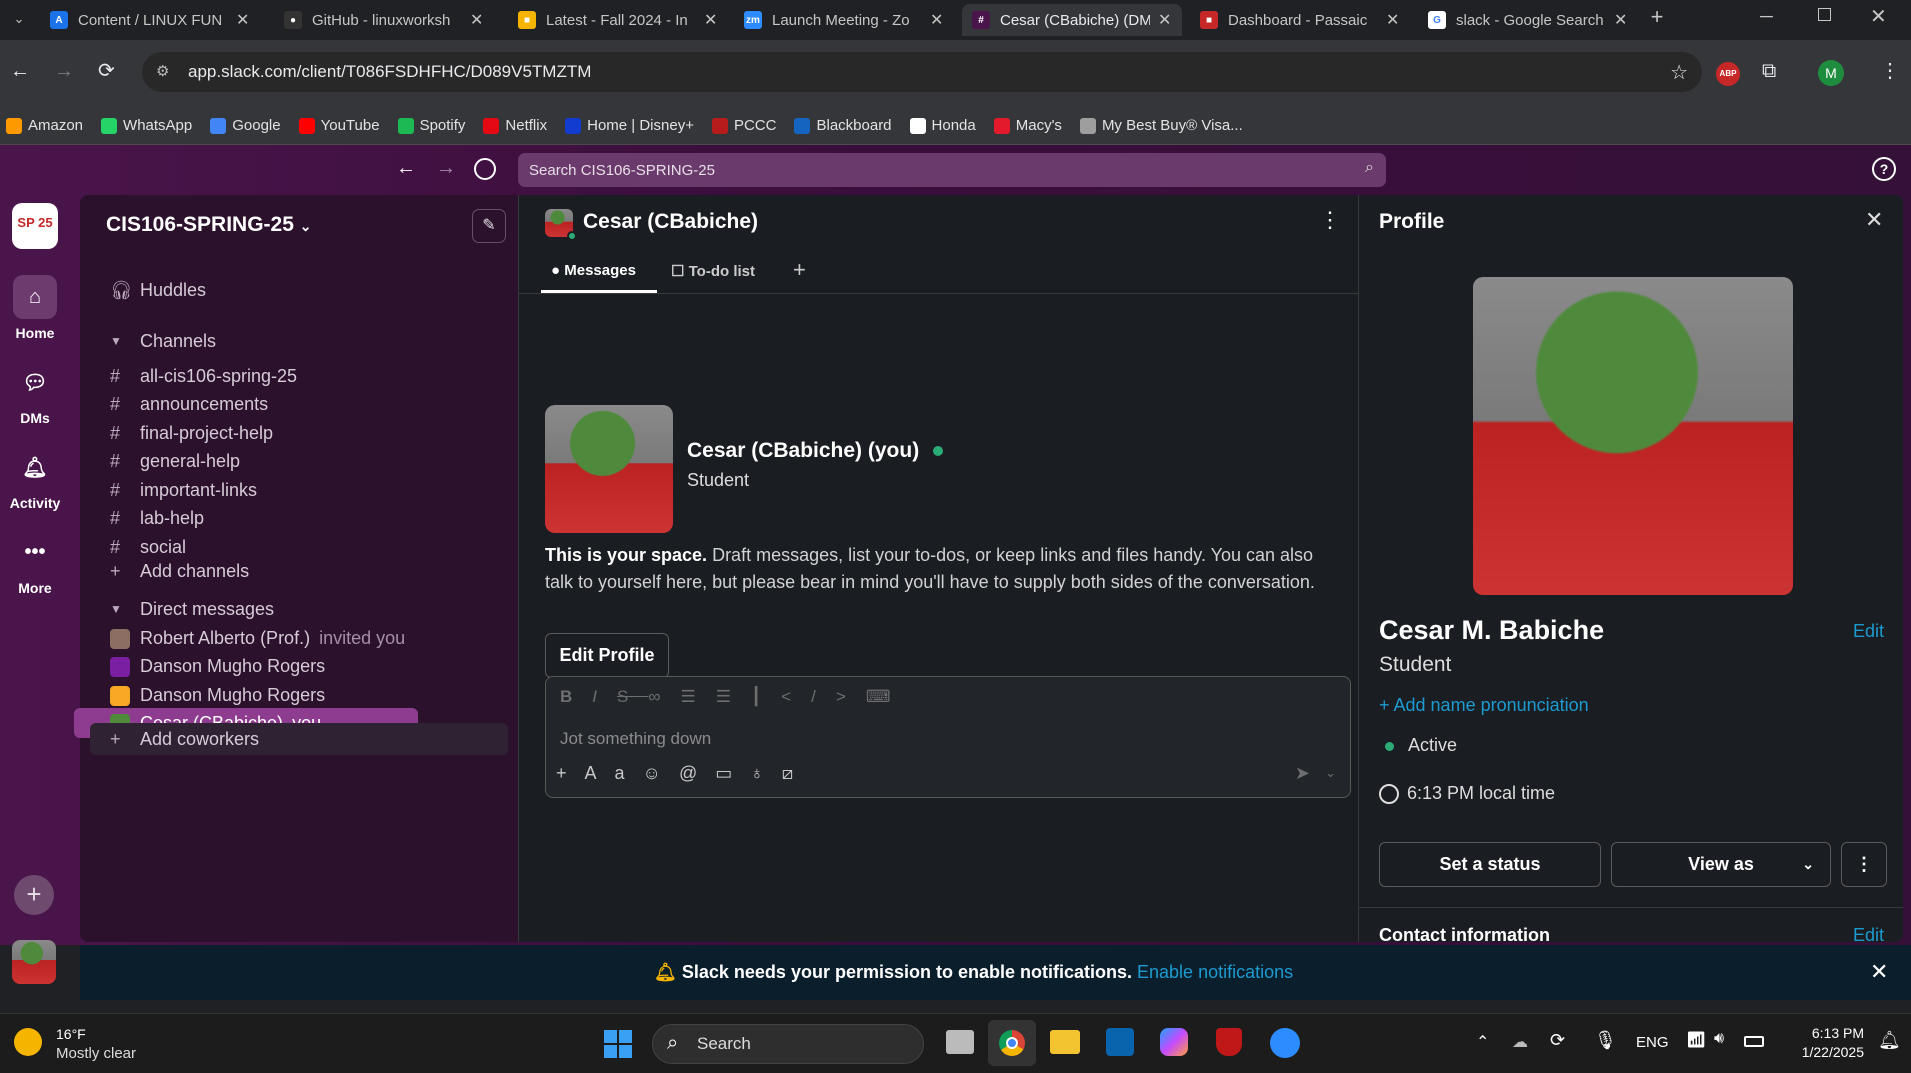 Image resolution: width=1911 pixels, height=1073 pixels. I want to click on copilot-icon, so click(1174, 1042).